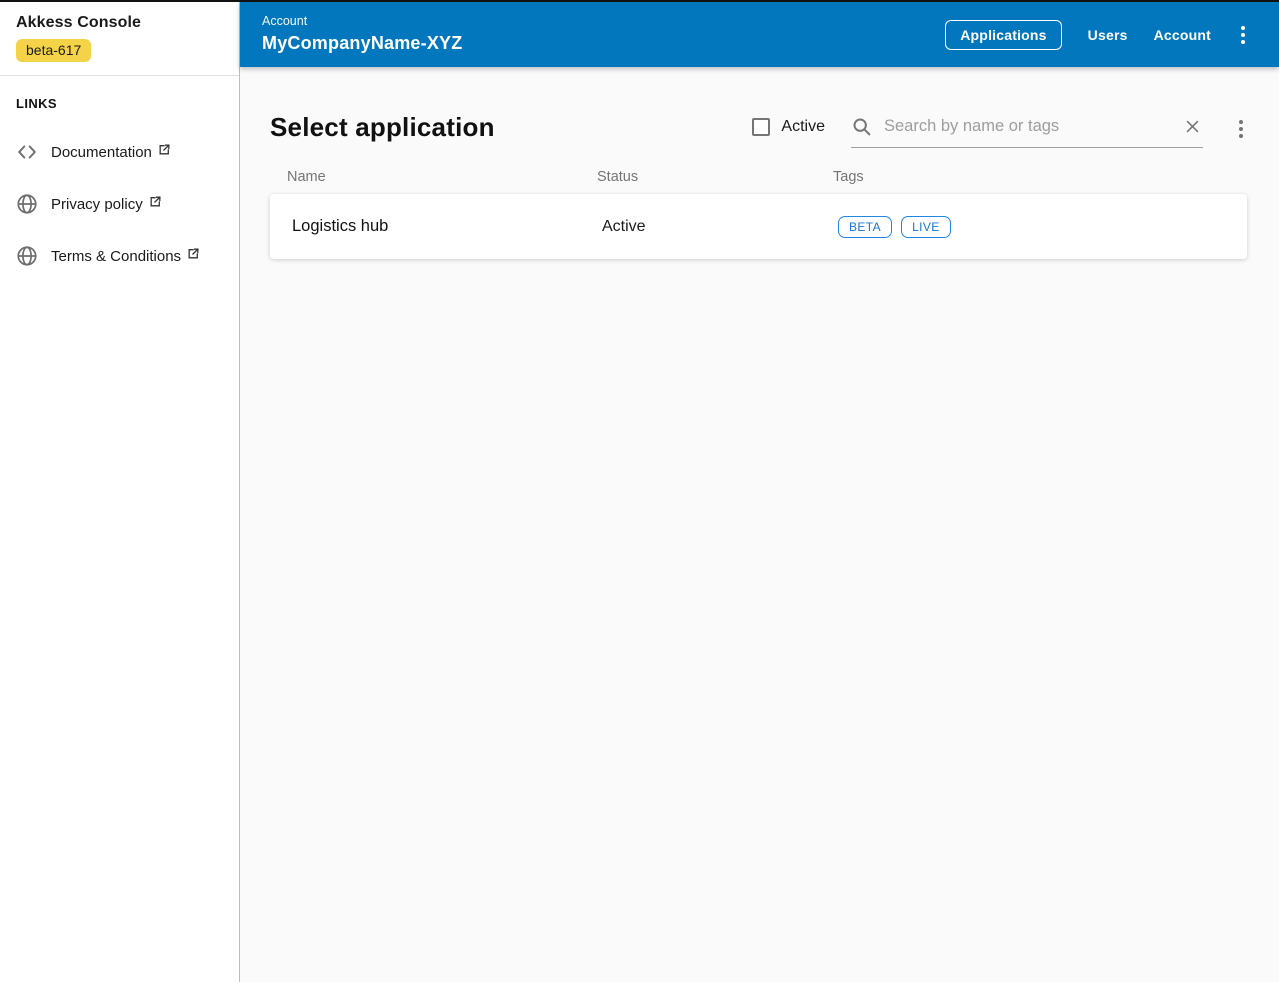 The width and height of the screenshot is (1279, 982). What do you see at coordinates (1241, 129) in the screenshot?
I see `table-options-kebab-icon` at bounding box center [1241, 129].